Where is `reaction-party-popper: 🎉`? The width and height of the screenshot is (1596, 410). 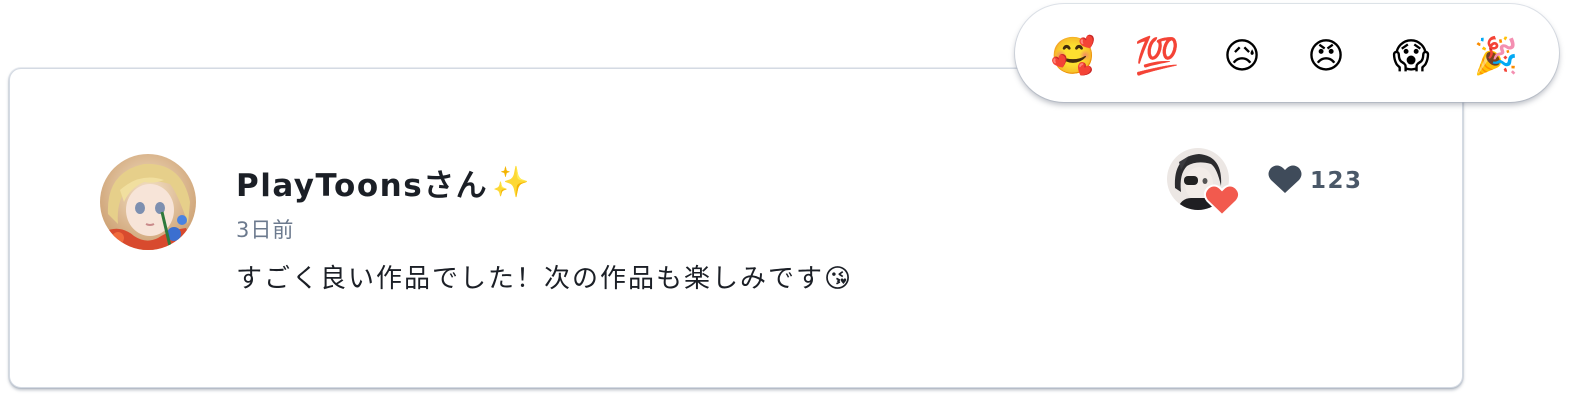
reaction-party-popper: 🎉 is located at coordinates (1496, 56).